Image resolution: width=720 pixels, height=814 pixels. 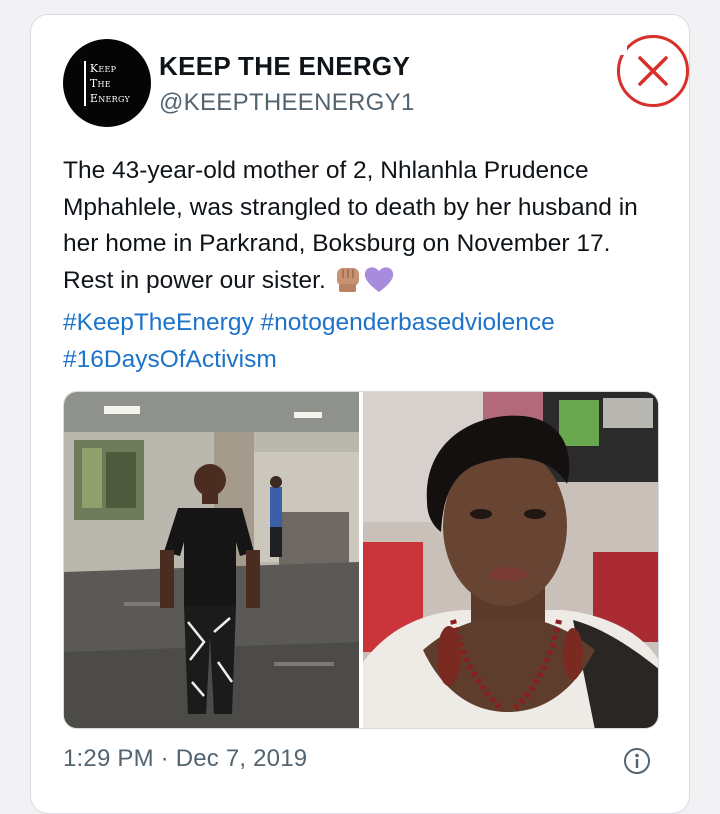 What do you see at coordinates (185, 759) in the screenshot?
I see `tweet-timestamp: 1:29 PM · Dec 7, 2019` at bounding box center [185, 759].